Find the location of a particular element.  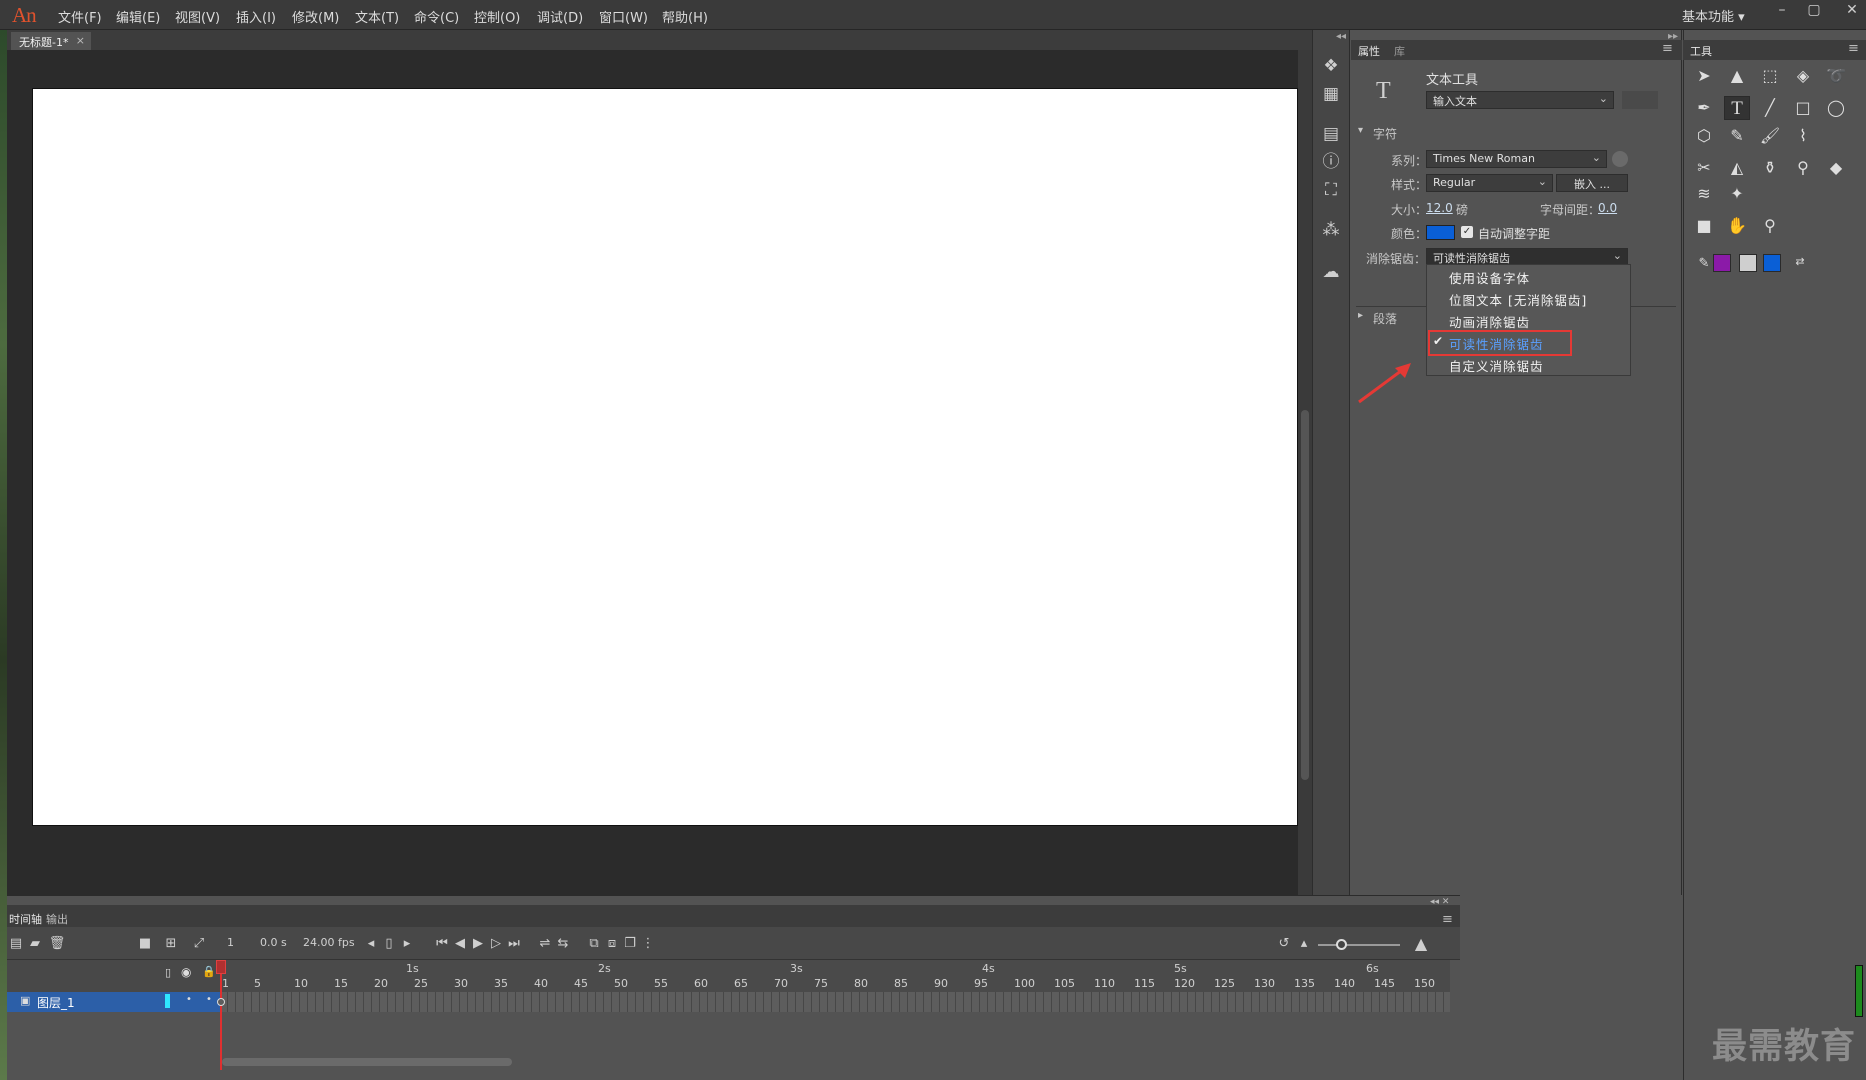

menu-insert: 插入(I) is located at coordinates (256, 16).